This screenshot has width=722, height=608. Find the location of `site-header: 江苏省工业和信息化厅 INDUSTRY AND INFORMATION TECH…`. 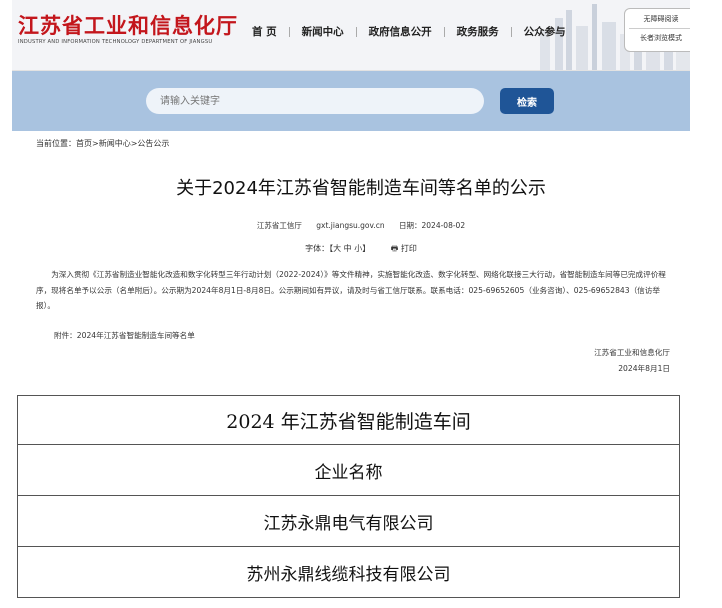

site-header: 江苏省工业和信息化厅 INDUSTRY AND INFORMATION TECH… is located at coordinates (351, 35).